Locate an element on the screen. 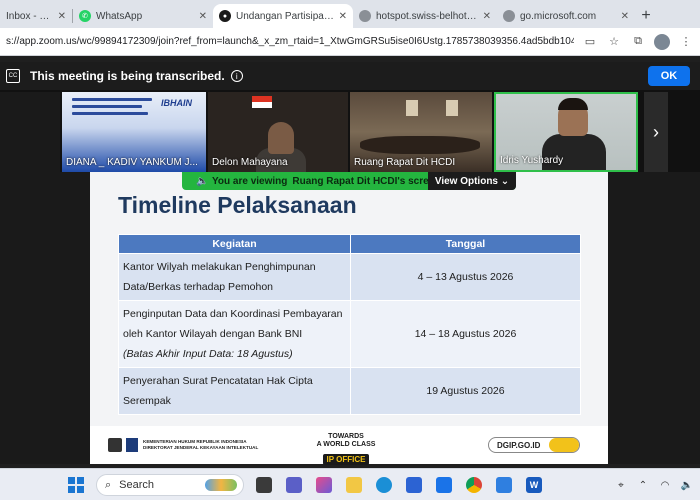  ip-badge: IP OFFICE is located at coordinates (346, 459).